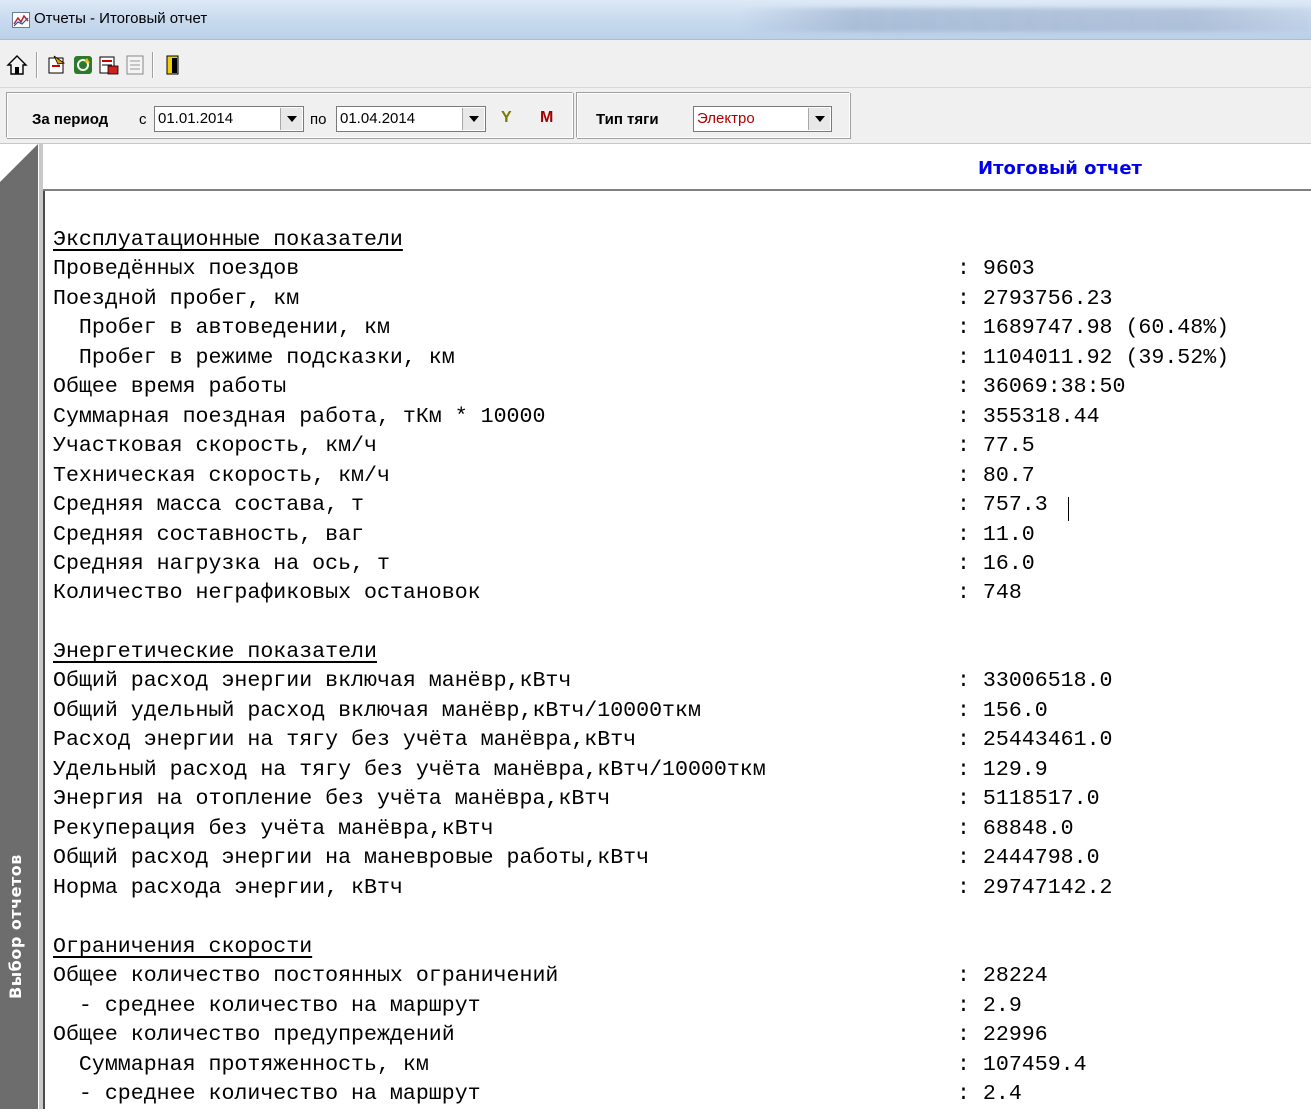 This screenshot has height=1114, width=1311. What do you see at coordinates (267, 593) in the screenshot?
I see `report-row-label: Количество неграфиковых остановок` at bounding box center [267, 593].